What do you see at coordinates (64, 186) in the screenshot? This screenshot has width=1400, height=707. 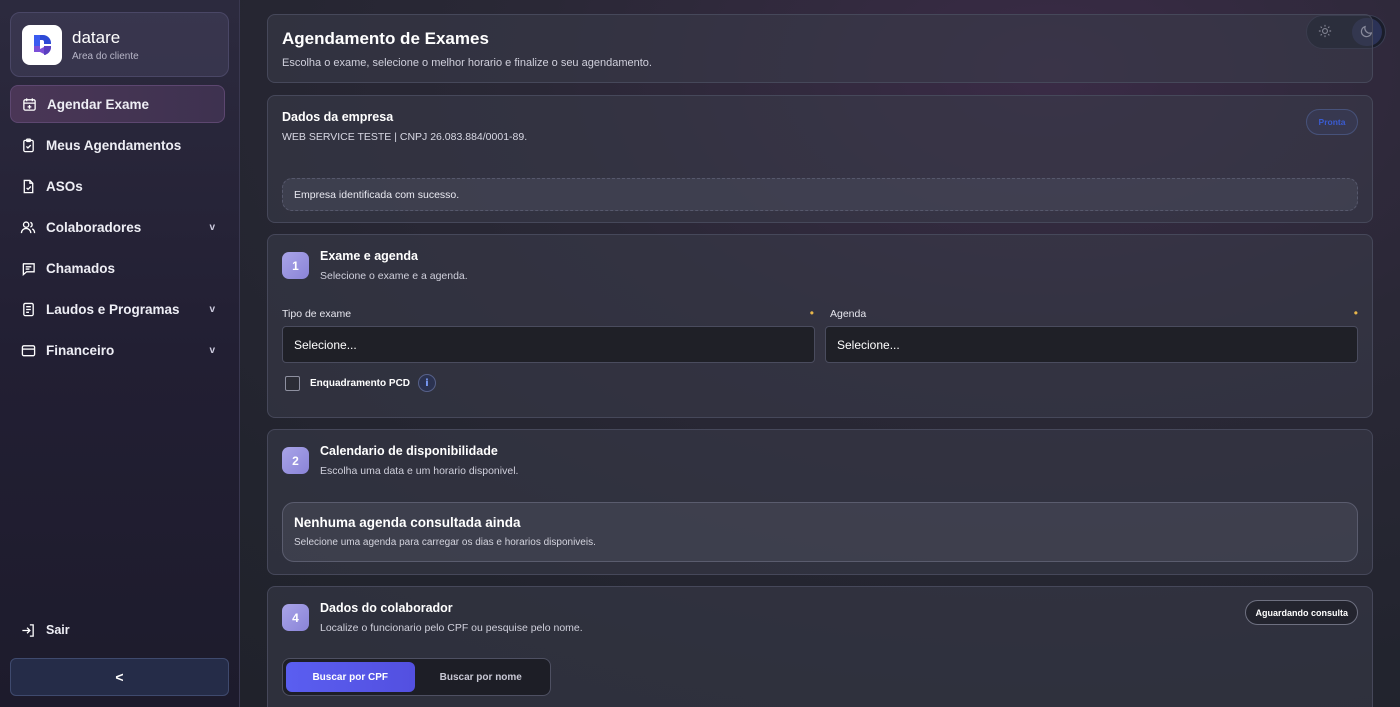 I see `sidebar-item-label: ASOs` at bounding box center [64, 186].